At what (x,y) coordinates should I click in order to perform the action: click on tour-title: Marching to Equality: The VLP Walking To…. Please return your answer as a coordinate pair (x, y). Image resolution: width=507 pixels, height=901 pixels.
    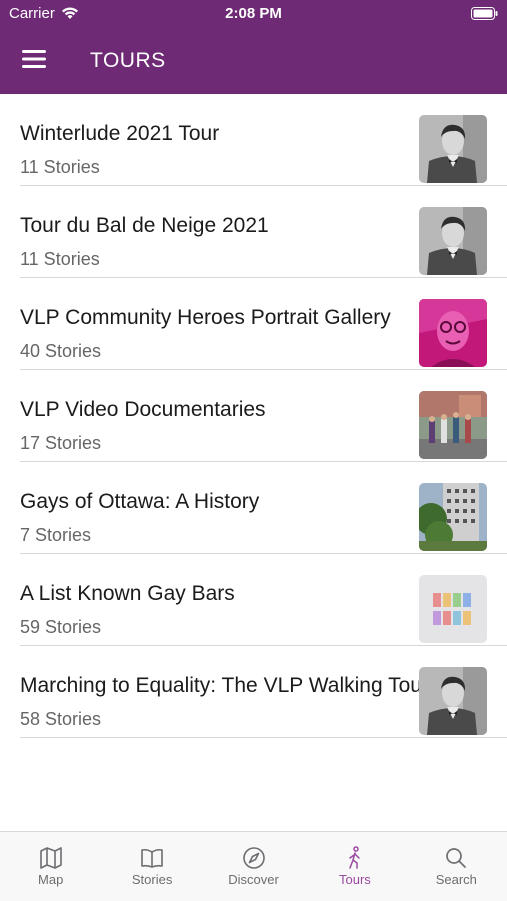
    Looking at the image, I should click on (224, 685).